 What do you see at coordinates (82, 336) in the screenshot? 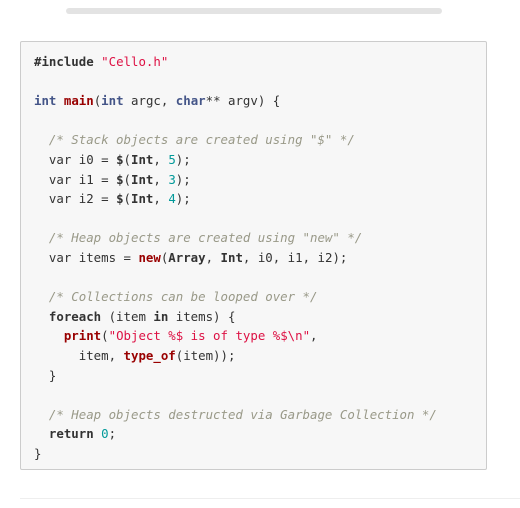
I see `code-token: print` at bounding box center [82, 336].